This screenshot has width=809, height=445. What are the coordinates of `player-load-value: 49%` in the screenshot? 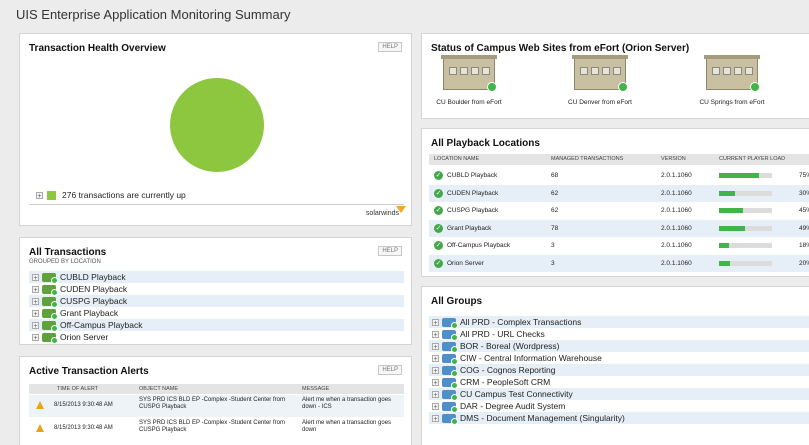 It's located at (804, 228).